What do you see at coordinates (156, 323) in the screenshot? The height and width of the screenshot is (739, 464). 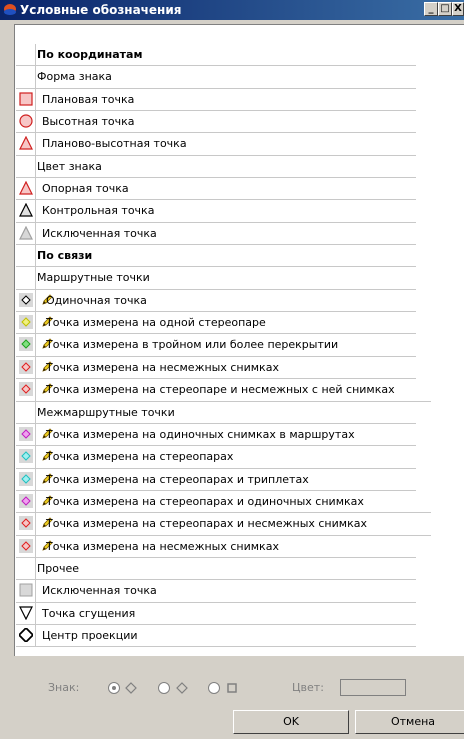 I see `legend-label: Точка измерена на одной стереопаре` at bounding box center [156, 323].